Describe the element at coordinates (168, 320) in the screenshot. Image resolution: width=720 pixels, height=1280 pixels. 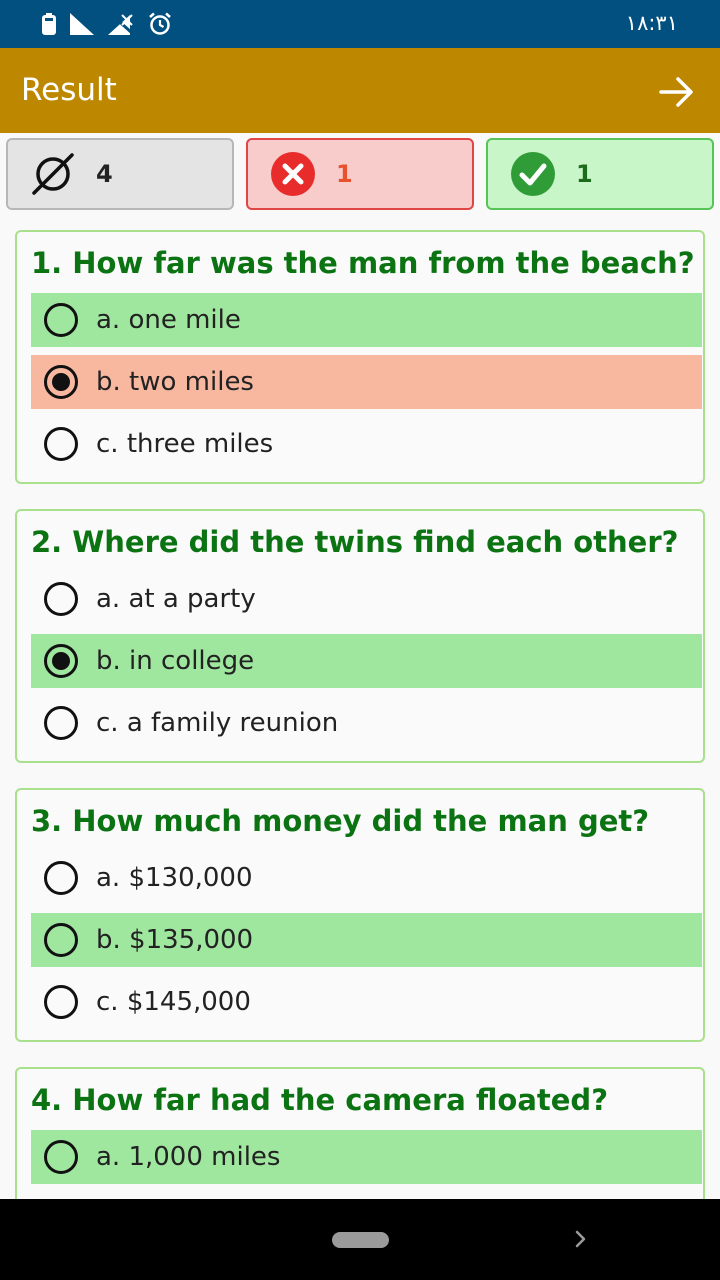
I see `option-label: a. one mile` at that location.